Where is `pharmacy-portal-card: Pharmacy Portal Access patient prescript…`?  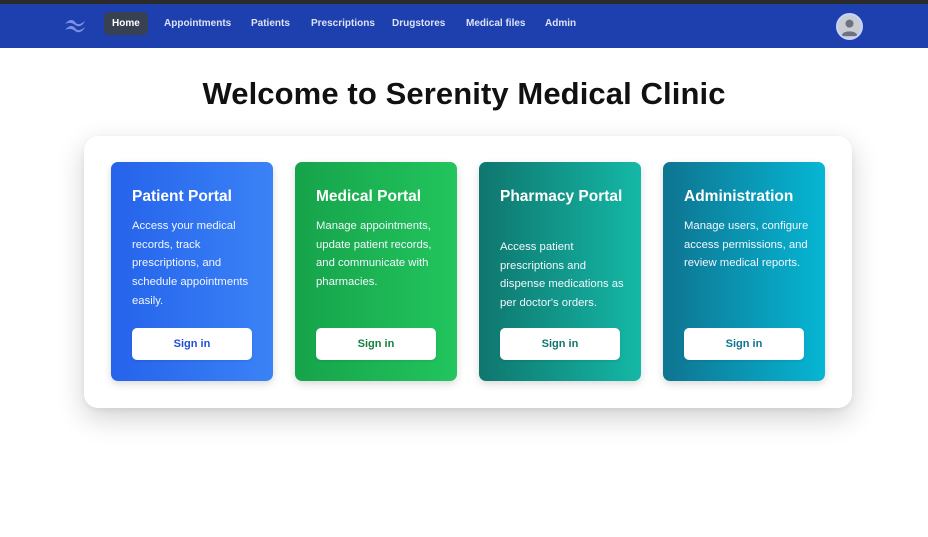
pharmacy-portal-card: Pharmacy Portal Access patient prescript… is located at coordinates (560, 271).